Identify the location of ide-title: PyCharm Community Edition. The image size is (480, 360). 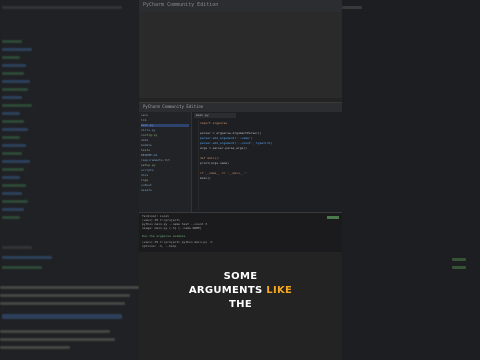
(173, 106).